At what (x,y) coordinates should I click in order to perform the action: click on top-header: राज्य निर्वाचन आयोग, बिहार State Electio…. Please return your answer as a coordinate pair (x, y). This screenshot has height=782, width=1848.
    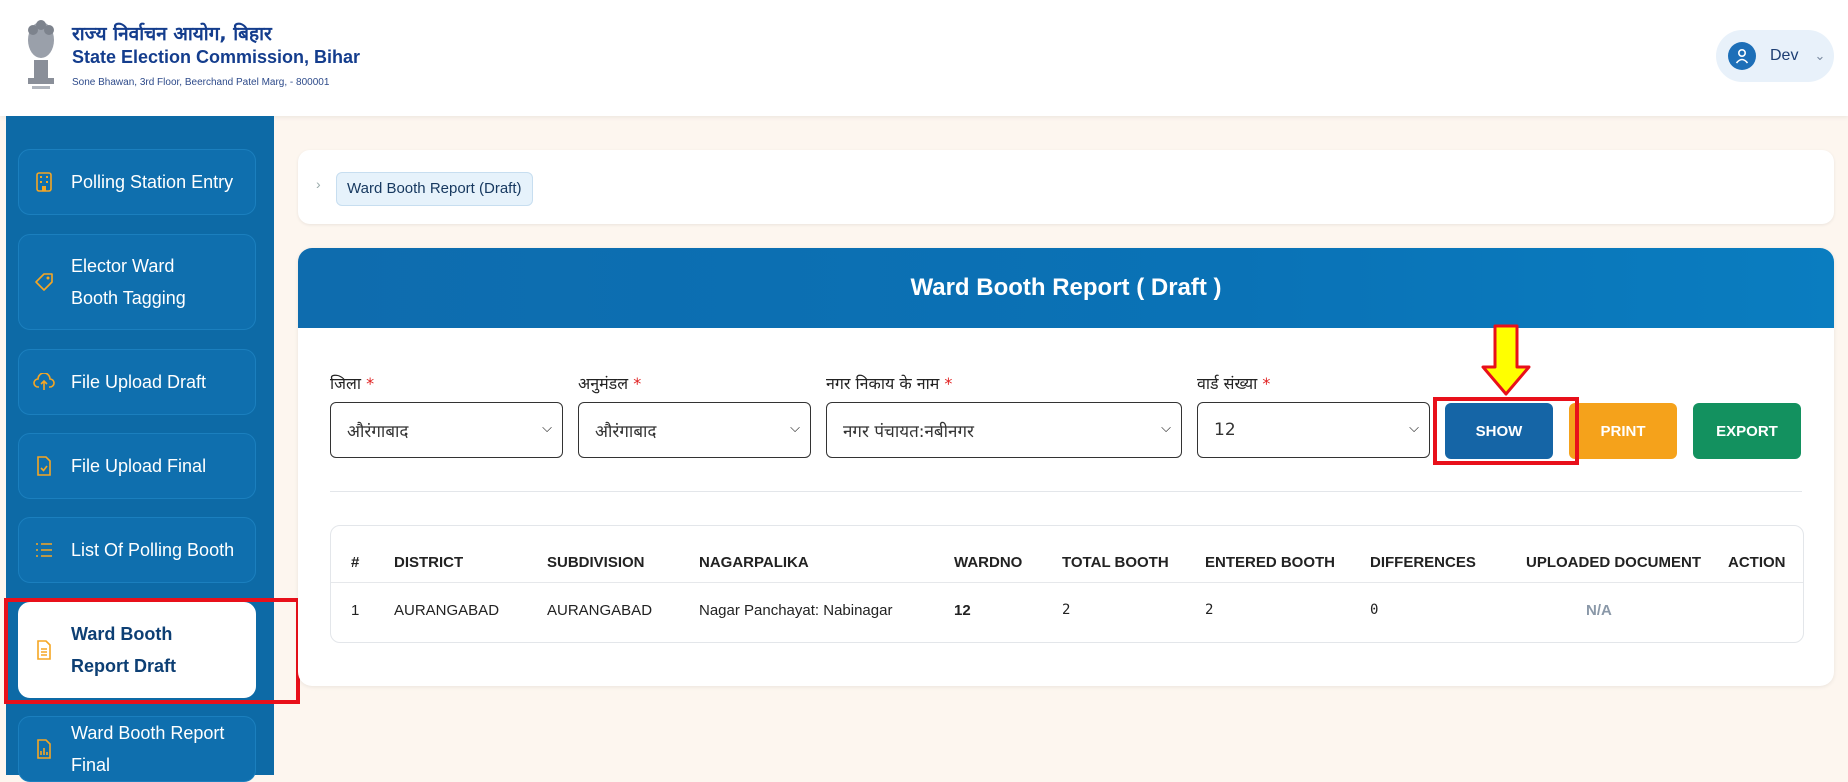
    Looking at the image, I should click on (924, 58).